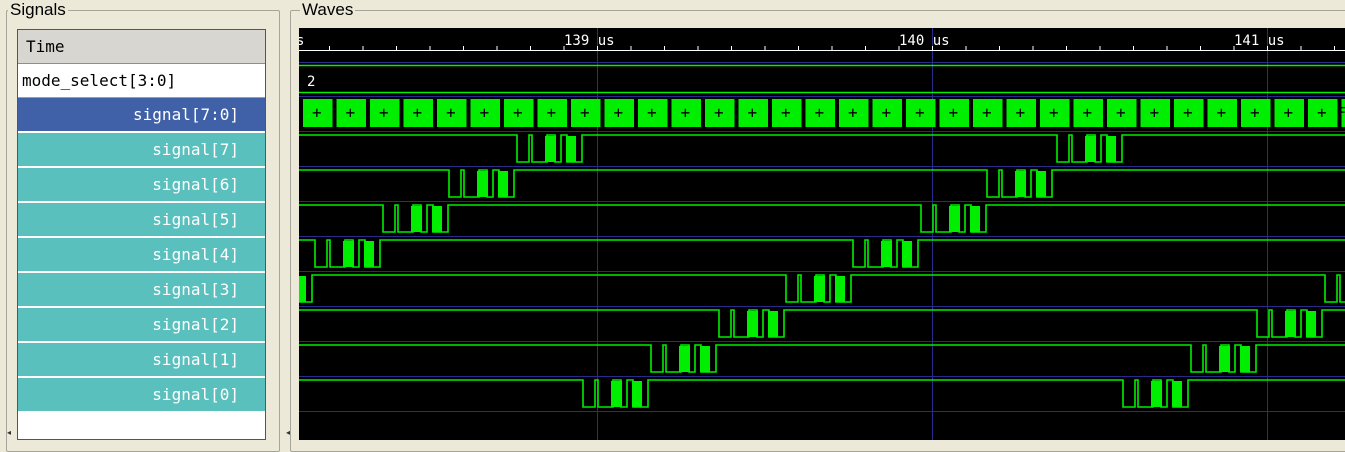 The image size is (1345, 452). Describe the element at coordinates (128, 254) in the screenshot. I see `signal-row-label: signal[4]` at that location.